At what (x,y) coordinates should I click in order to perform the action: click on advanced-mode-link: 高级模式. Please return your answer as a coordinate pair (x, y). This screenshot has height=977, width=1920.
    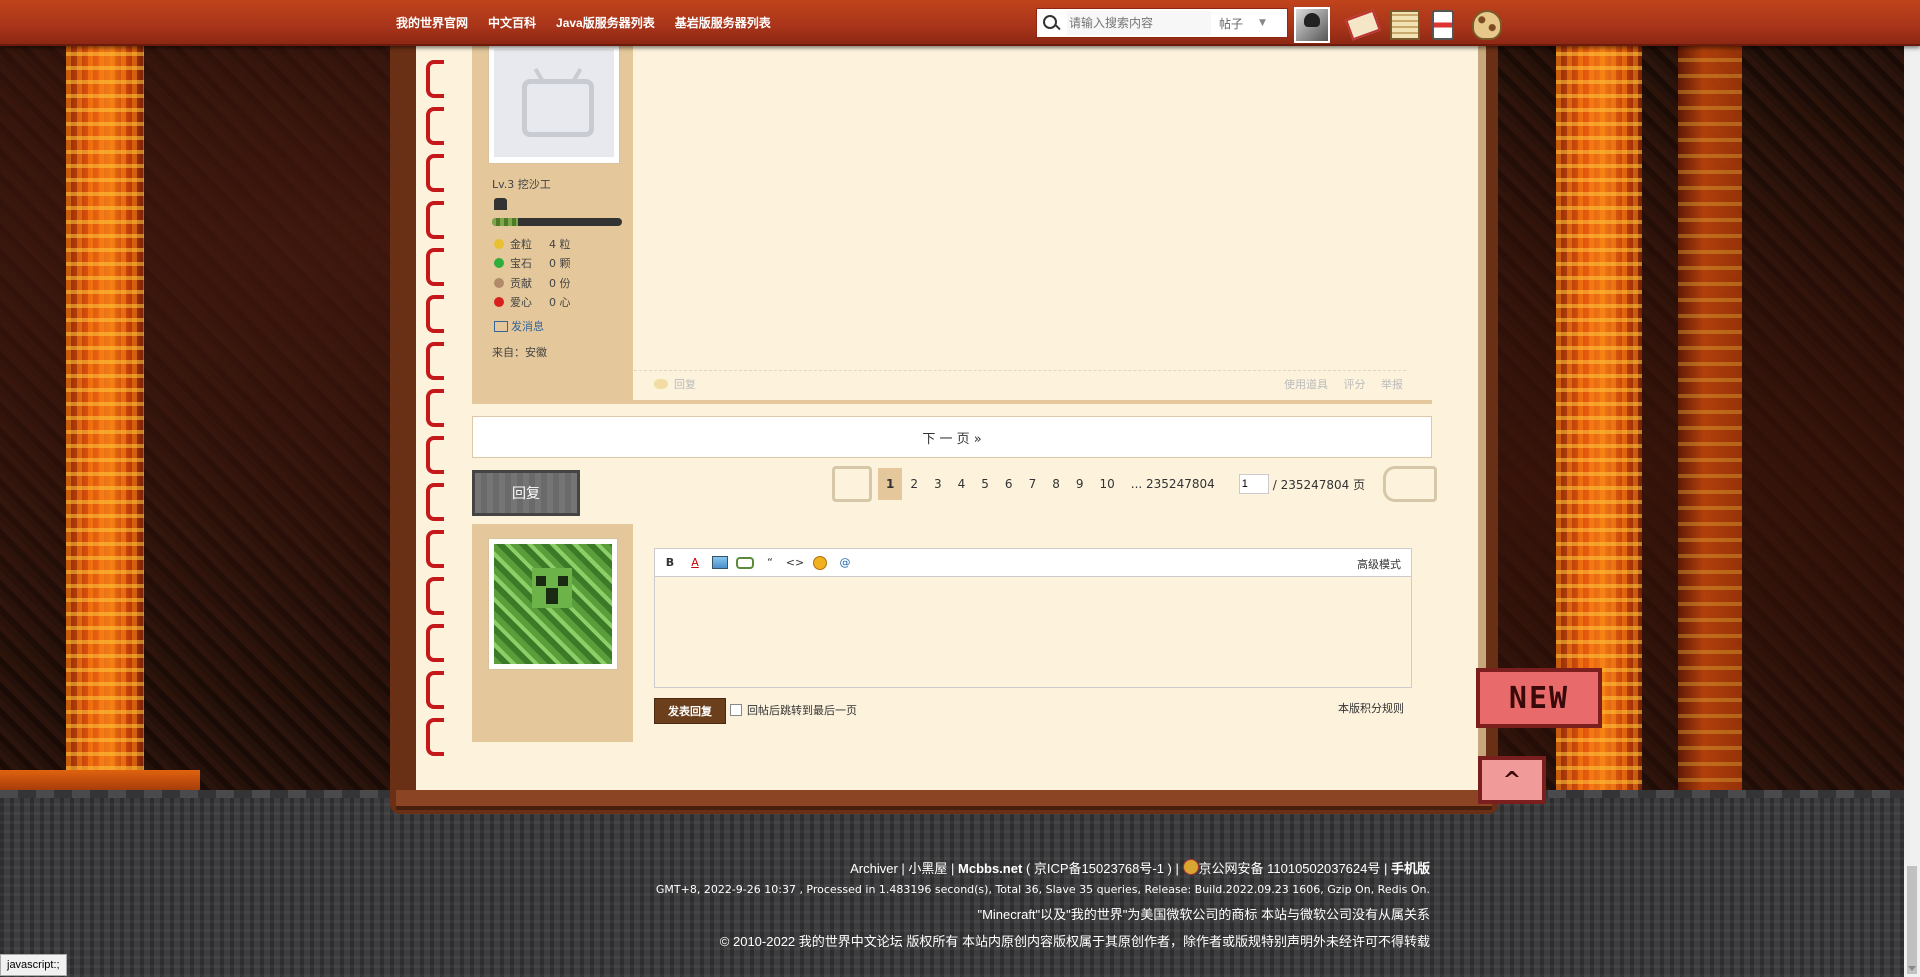
    Looking at the image, I should click on (1379, 564).